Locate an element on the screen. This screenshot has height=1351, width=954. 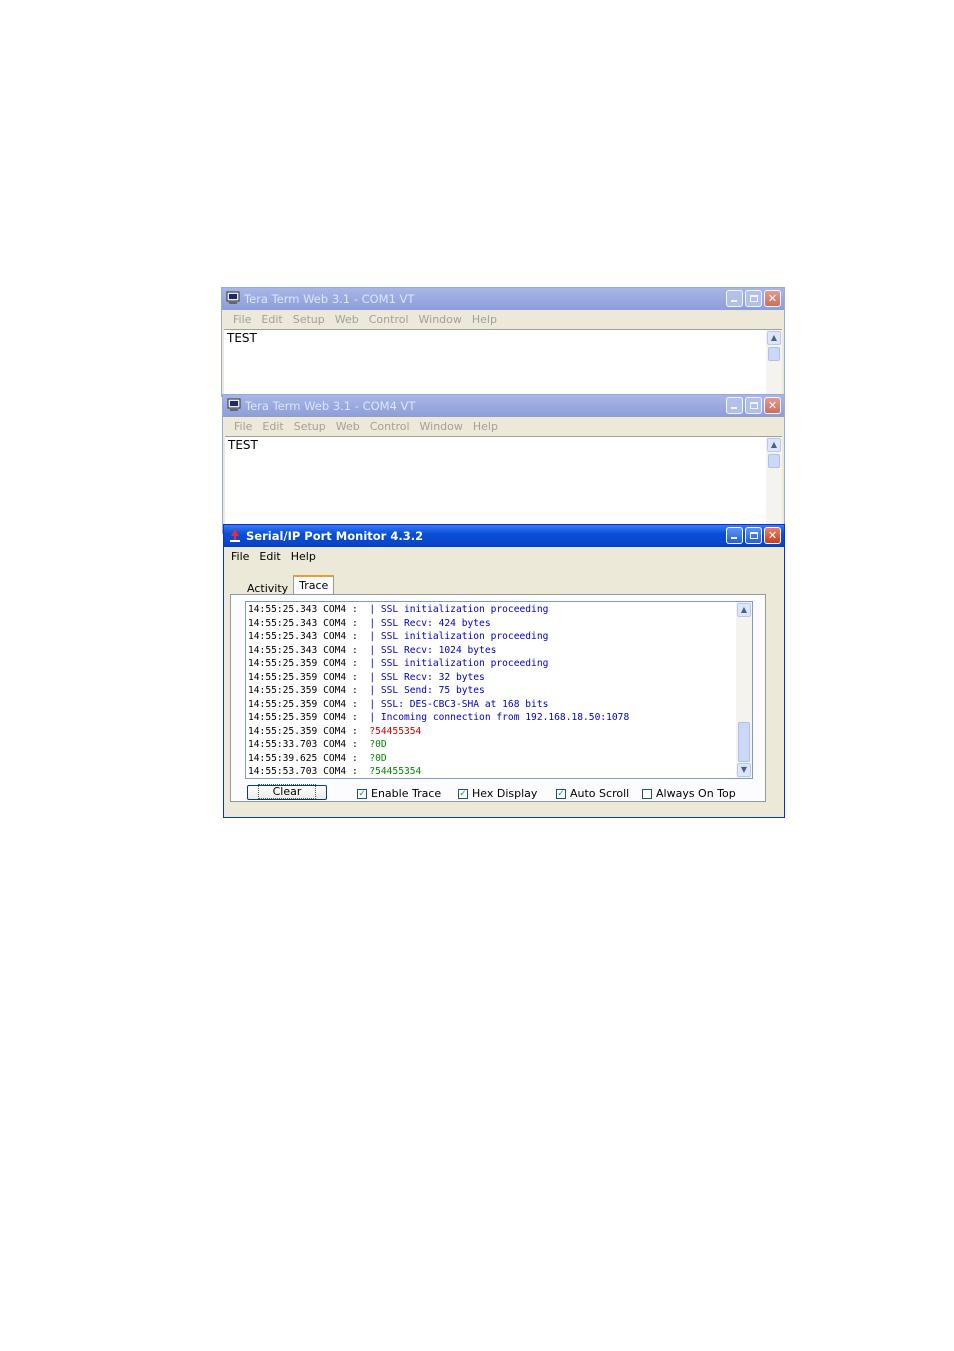
menu-bar: File Edit Setup Web Control Window Help is located at coordinates (503, 426).